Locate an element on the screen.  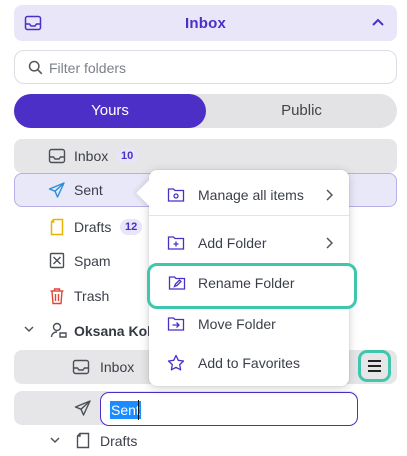
draft-document-icon is located at coordinates (57, 227).